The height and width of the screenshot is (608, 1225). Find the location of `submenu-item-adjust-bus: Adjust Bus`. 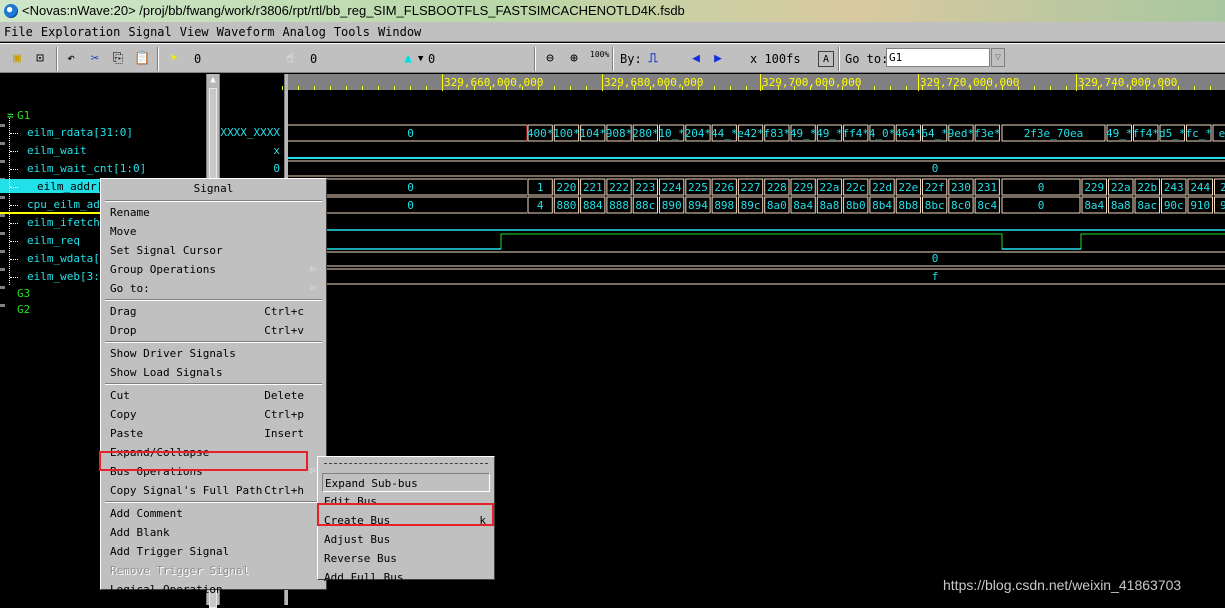

submenu-item-adjust-bus: Adjust Bus is located at coordinates (406, 539).